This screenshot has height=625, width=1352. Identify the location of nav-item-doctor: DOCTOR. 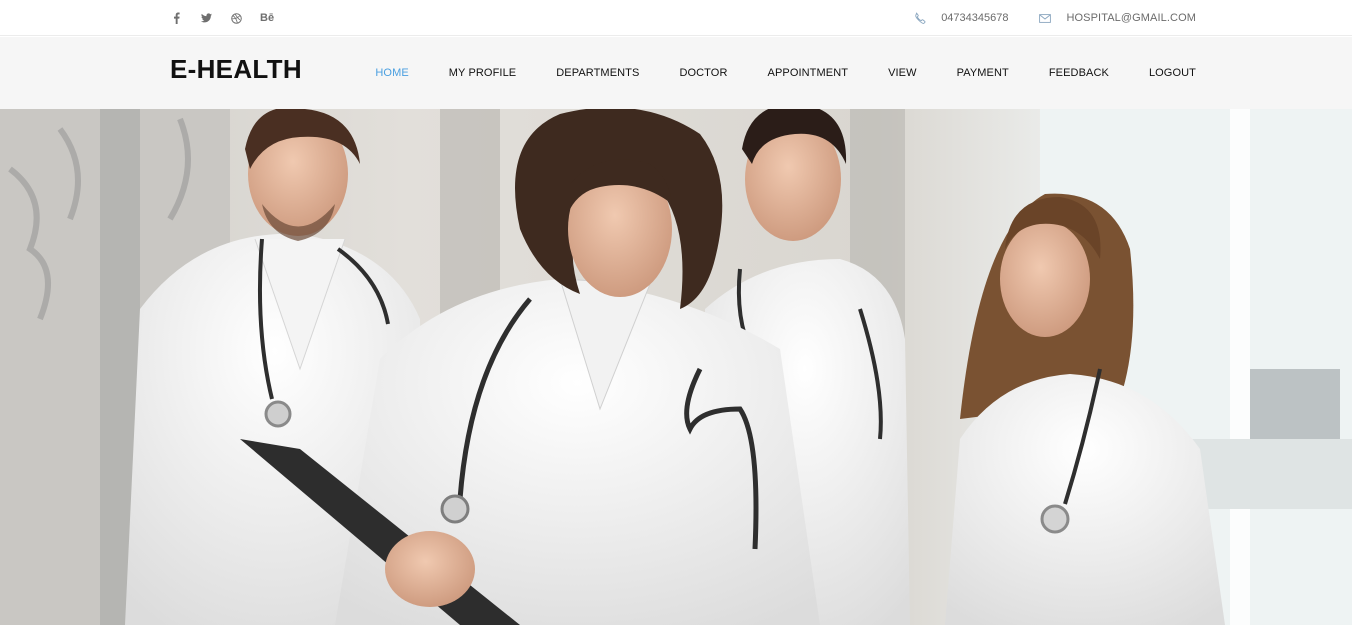
(703, 73).